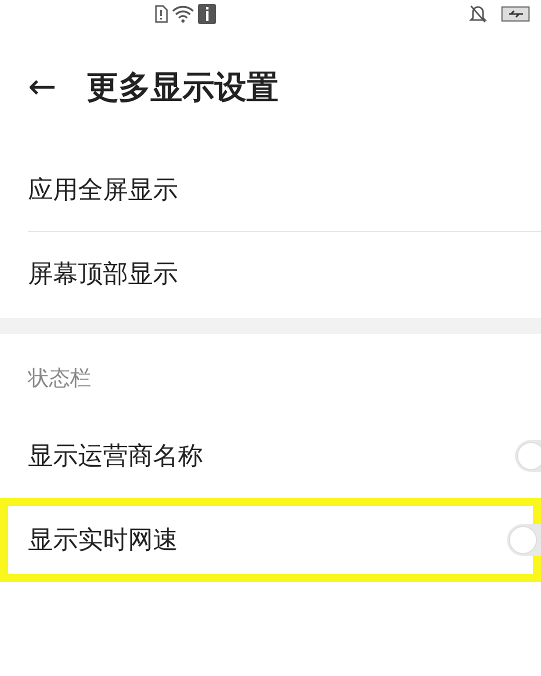 The image size is (541, 676). What do you see at coordinates (103, 540) in the screenshot?
I see `setting-label: 显示实时网速` at bounding box center [103, 540].